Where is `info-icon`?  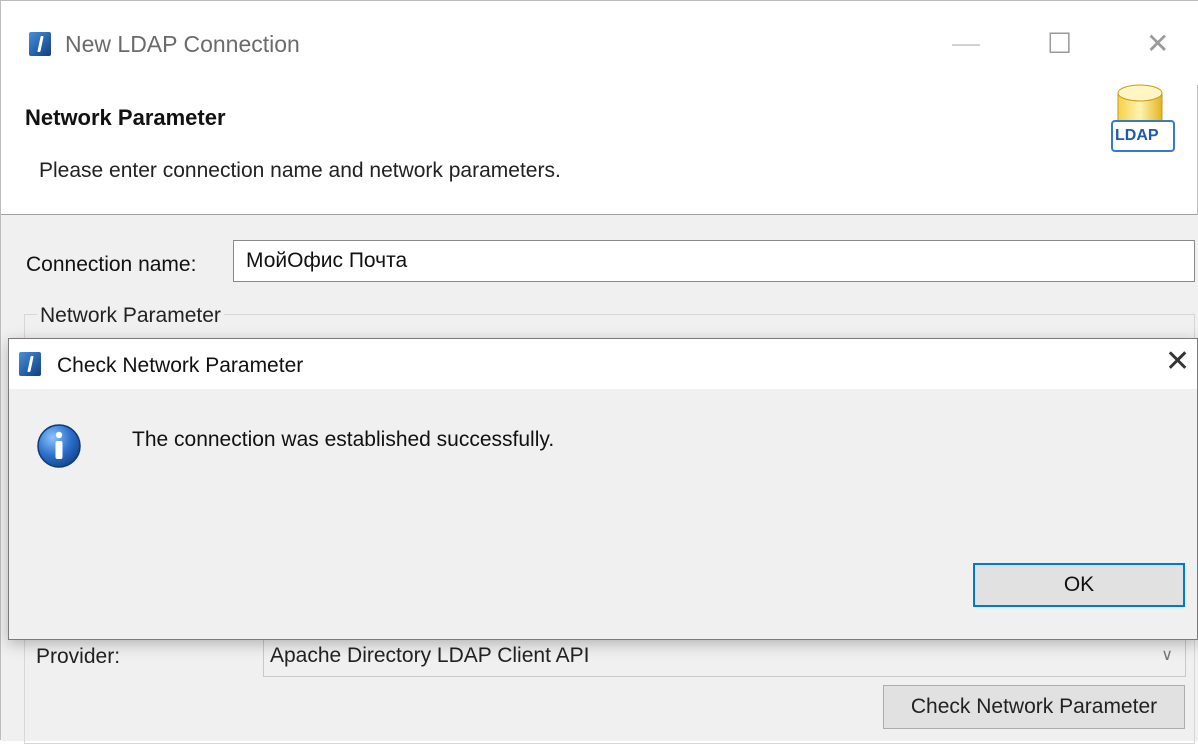 info-icon is located at coordinates (59, 446).